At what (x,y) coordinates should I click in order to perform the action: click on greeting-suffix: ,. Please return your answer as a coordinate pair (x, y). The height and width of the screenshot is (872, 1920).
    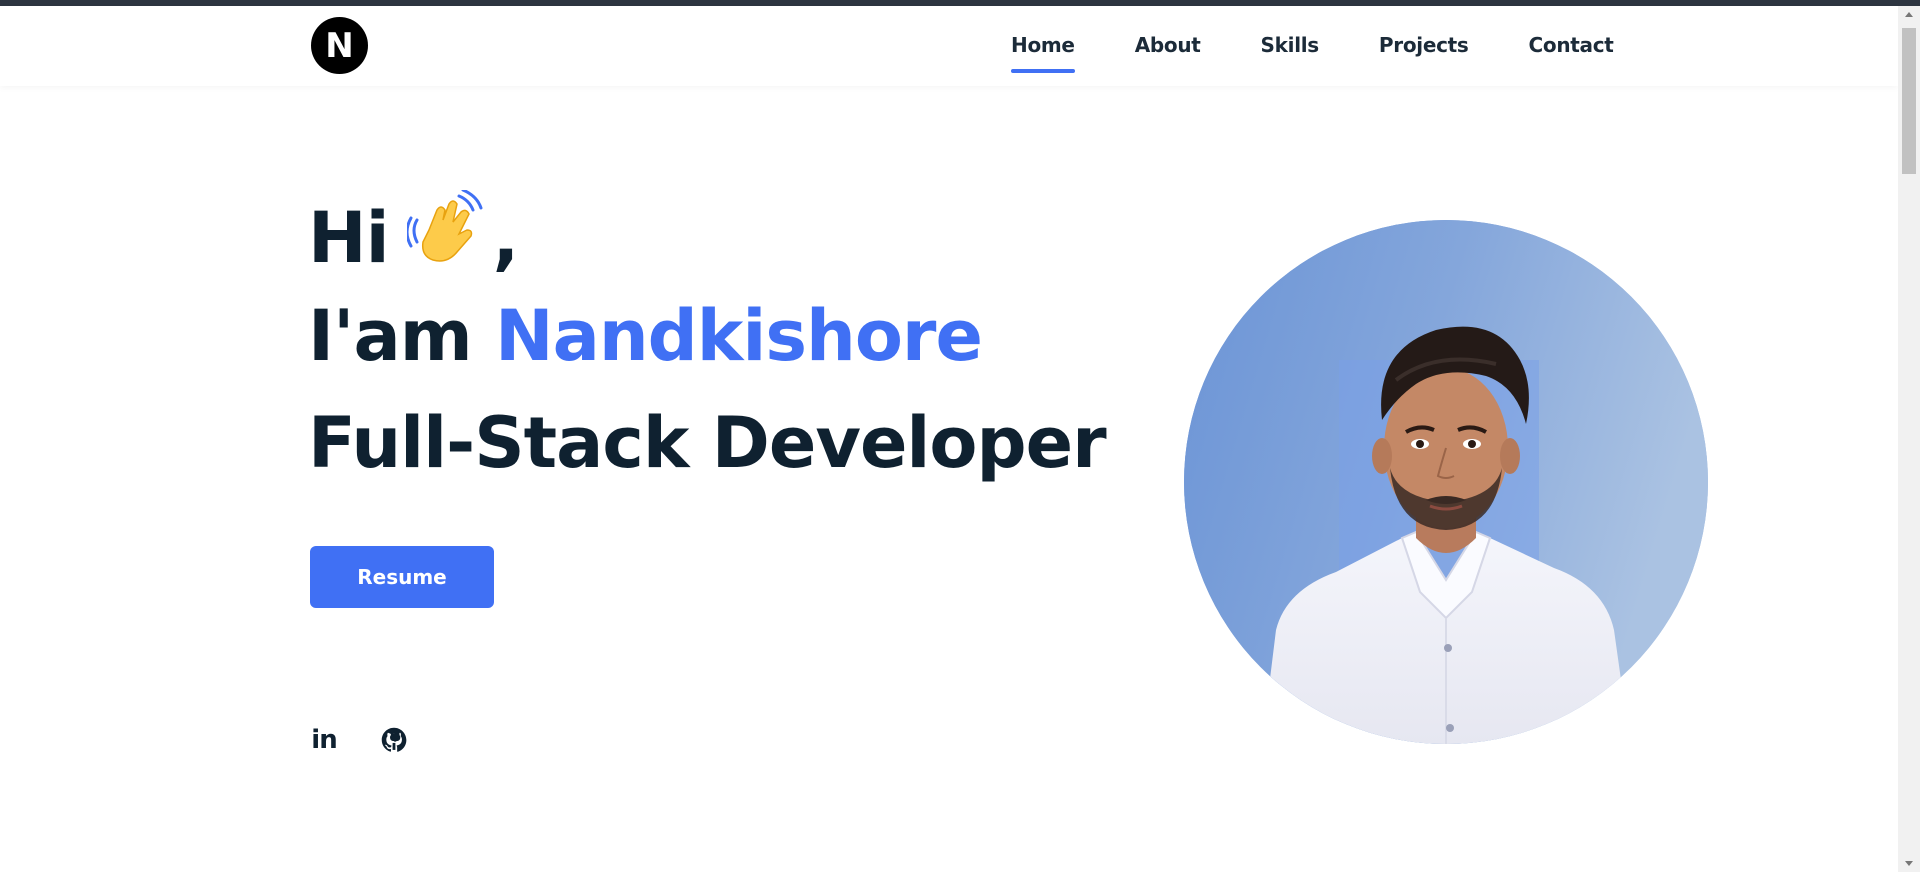
    Looking at the image, I should click on (506, 238).